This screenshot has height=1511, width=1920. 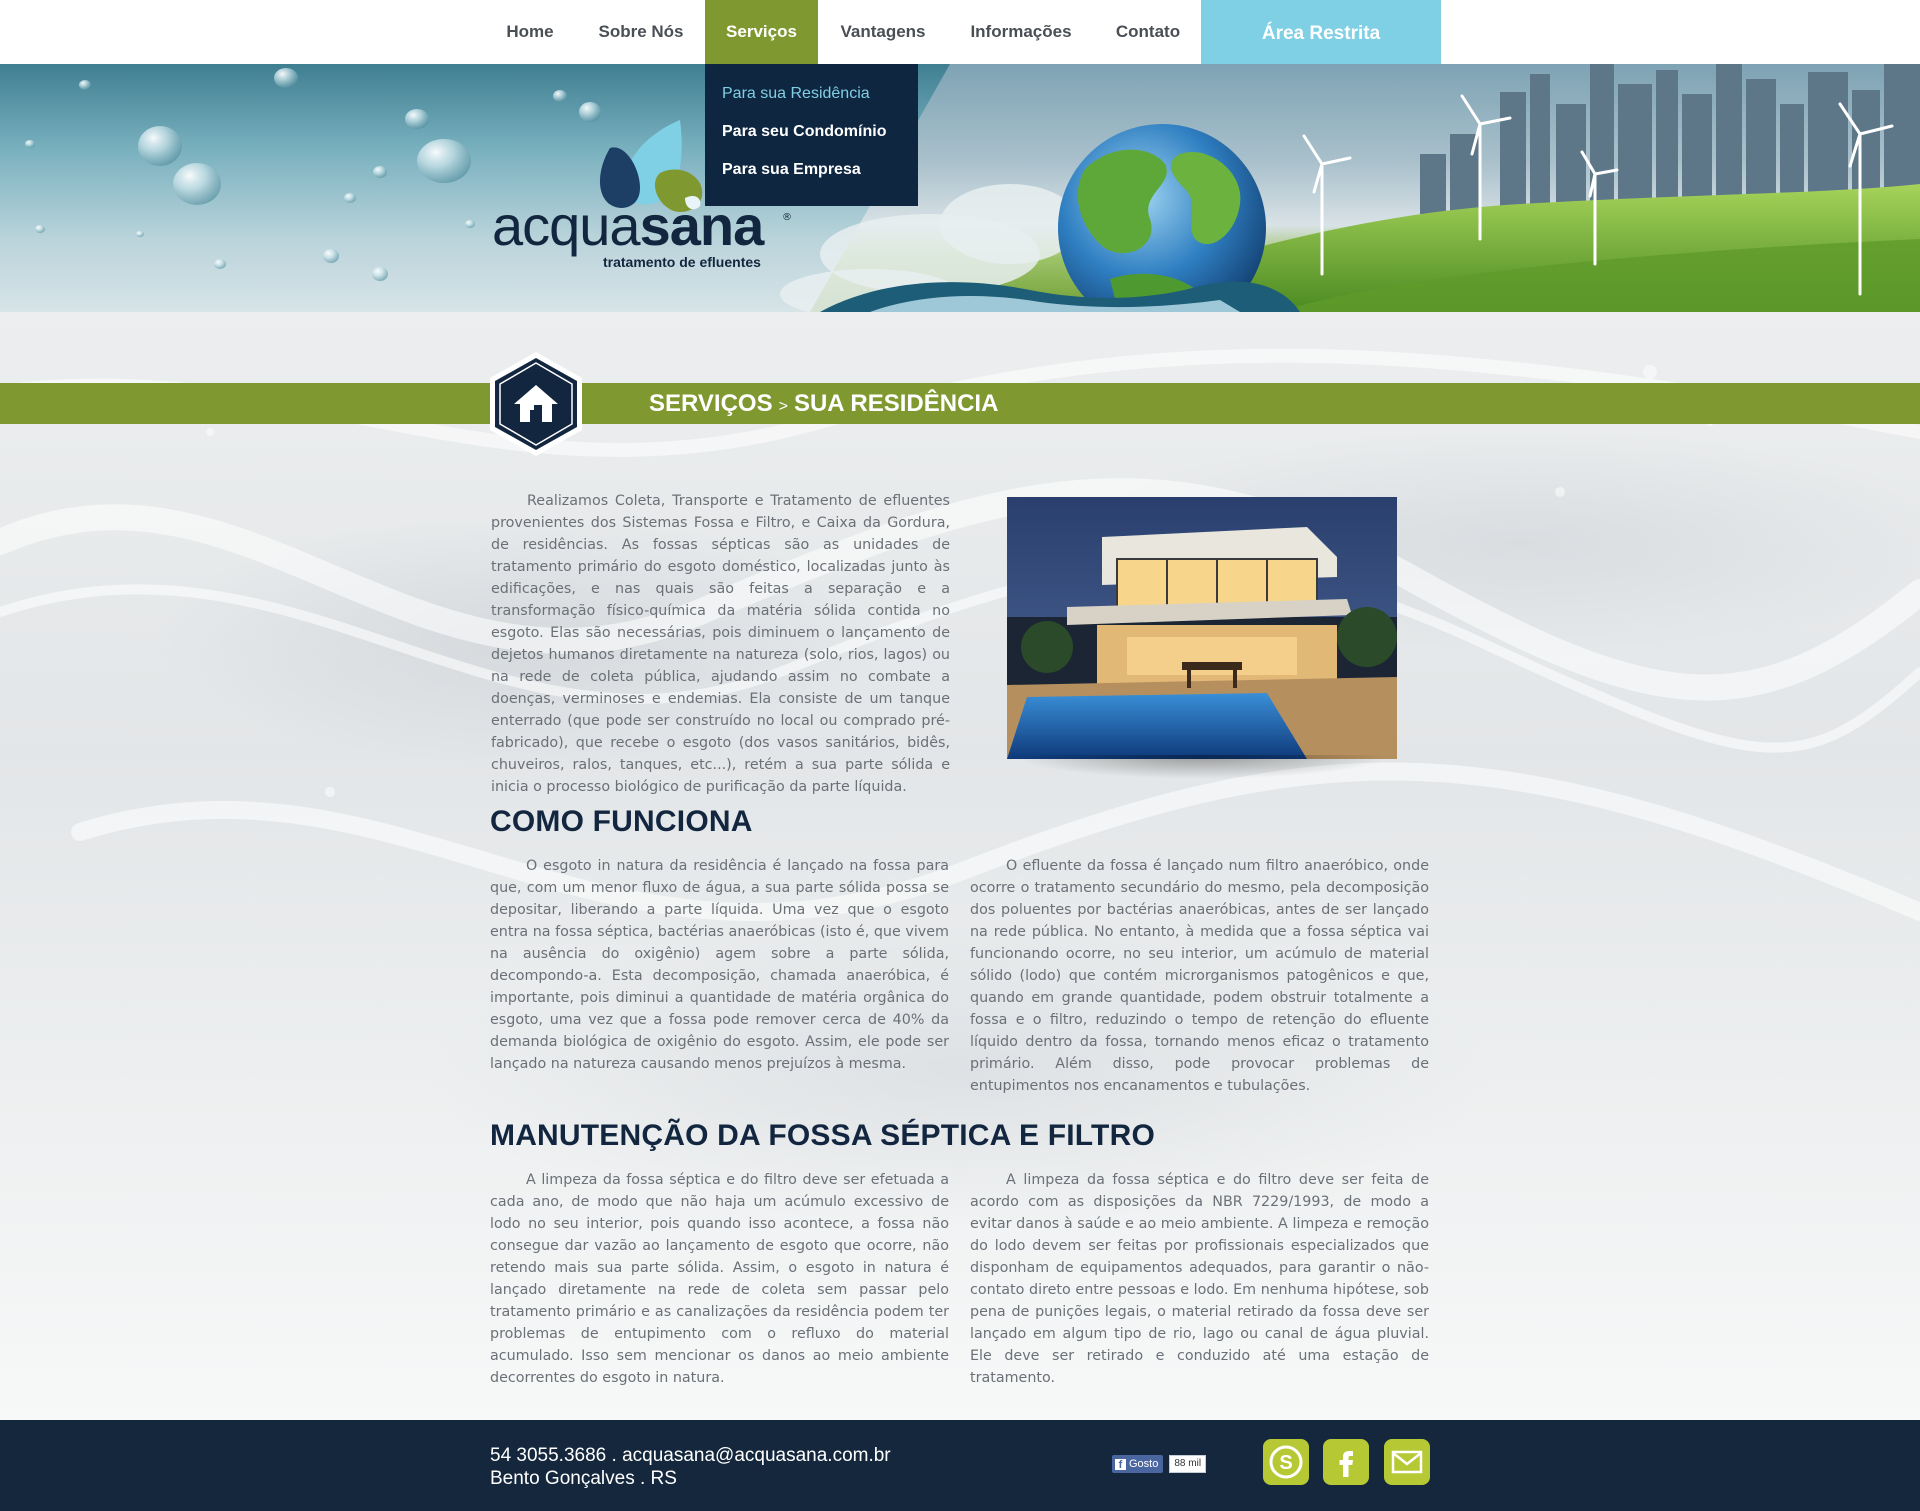 What do you see at coordinates (1202, 767) in the screenshot?
I see `photo-shadow` at bounding box center [1202, 767].